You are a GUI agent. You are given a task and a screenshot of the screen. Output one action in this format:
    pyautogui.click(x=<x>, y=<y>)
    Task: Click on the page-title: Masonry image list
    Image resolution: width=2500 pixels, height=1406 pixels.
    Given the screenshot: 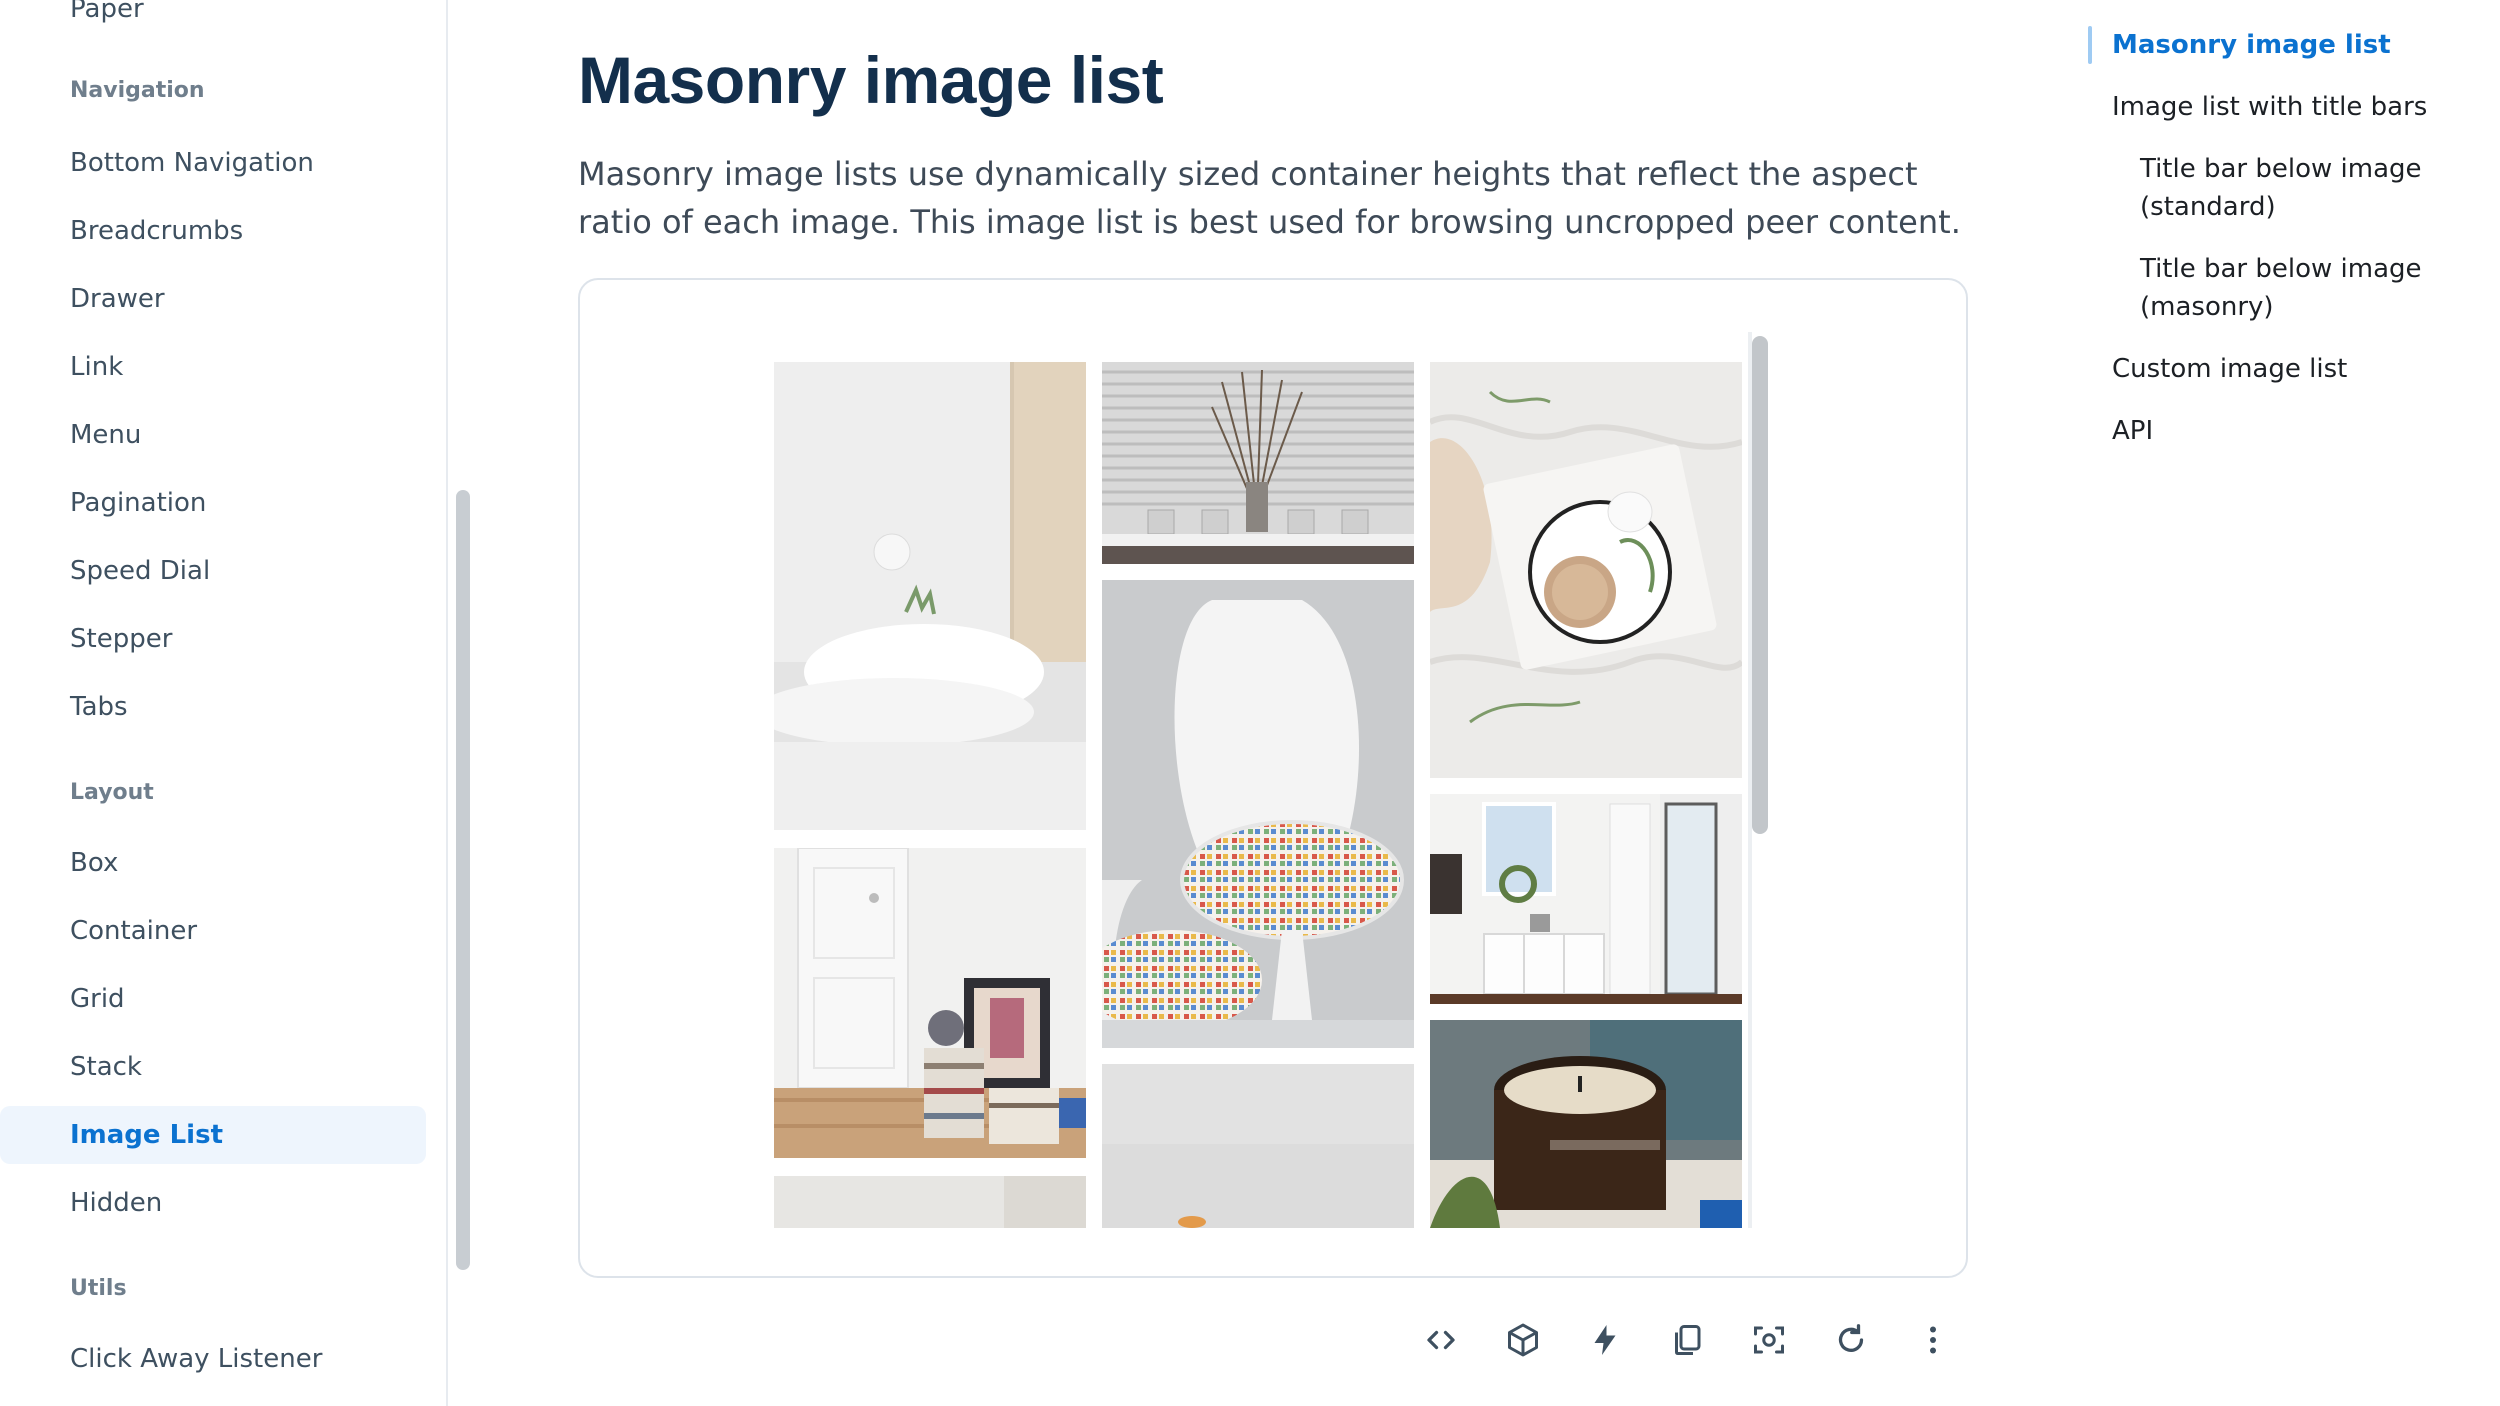 What is the action you would take?
    pyautogui.click(x=871, y=80)
    